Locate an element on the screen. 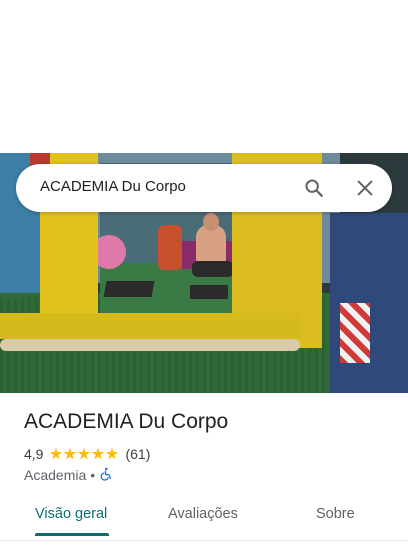 This screenshot has height=546, width=408. rating-row: 4,9 (61) is located at coordinates (87, 454).